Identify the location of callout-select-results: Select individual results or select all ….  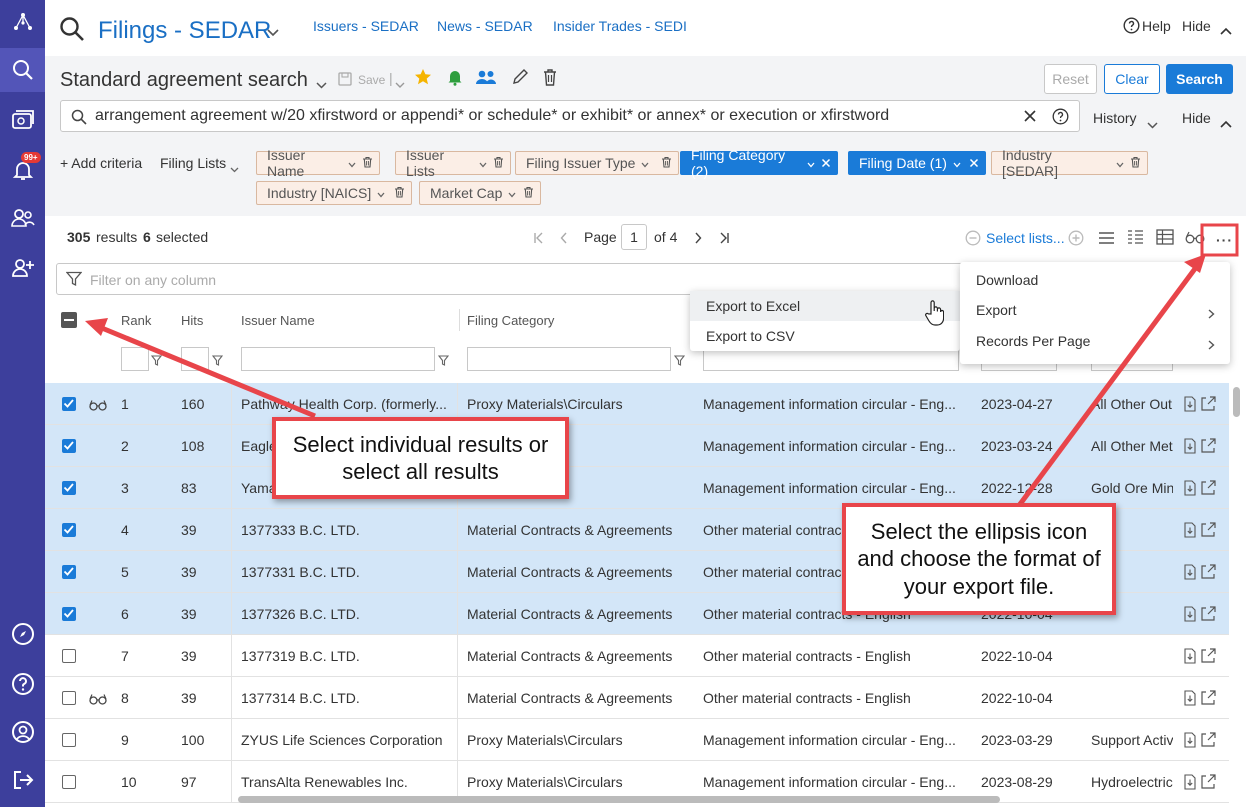
(420, 458).